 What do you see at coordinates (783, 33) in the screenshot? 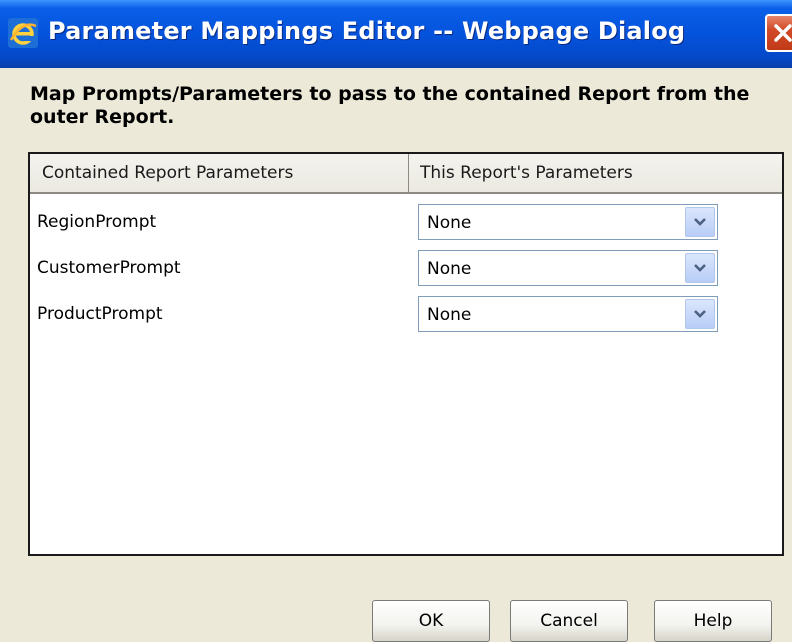
I see `close-icon` at bounding box center [783, 33].